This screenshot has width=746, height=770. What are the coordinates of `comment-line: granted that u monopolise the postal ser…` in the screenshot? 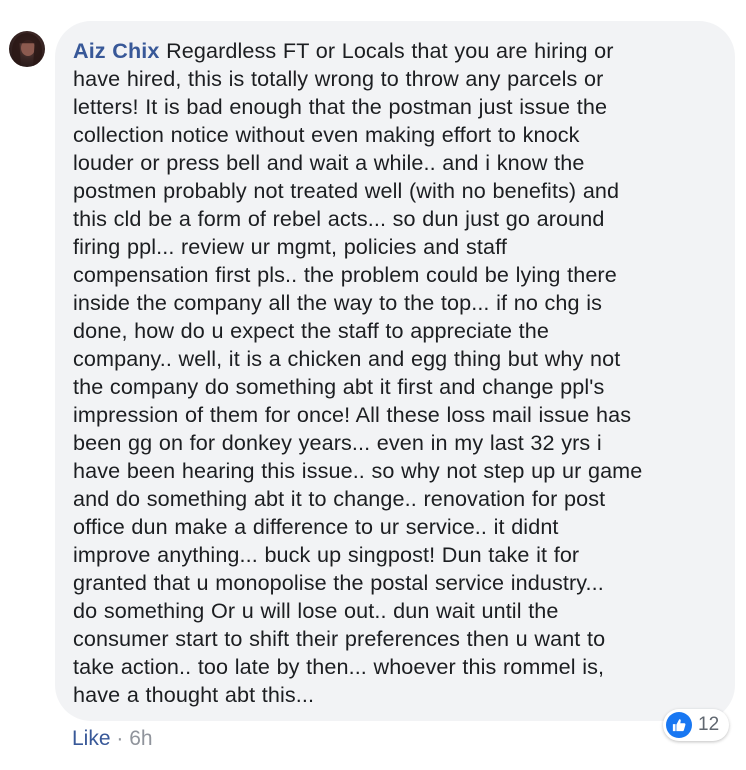 It's located at (338, 582).